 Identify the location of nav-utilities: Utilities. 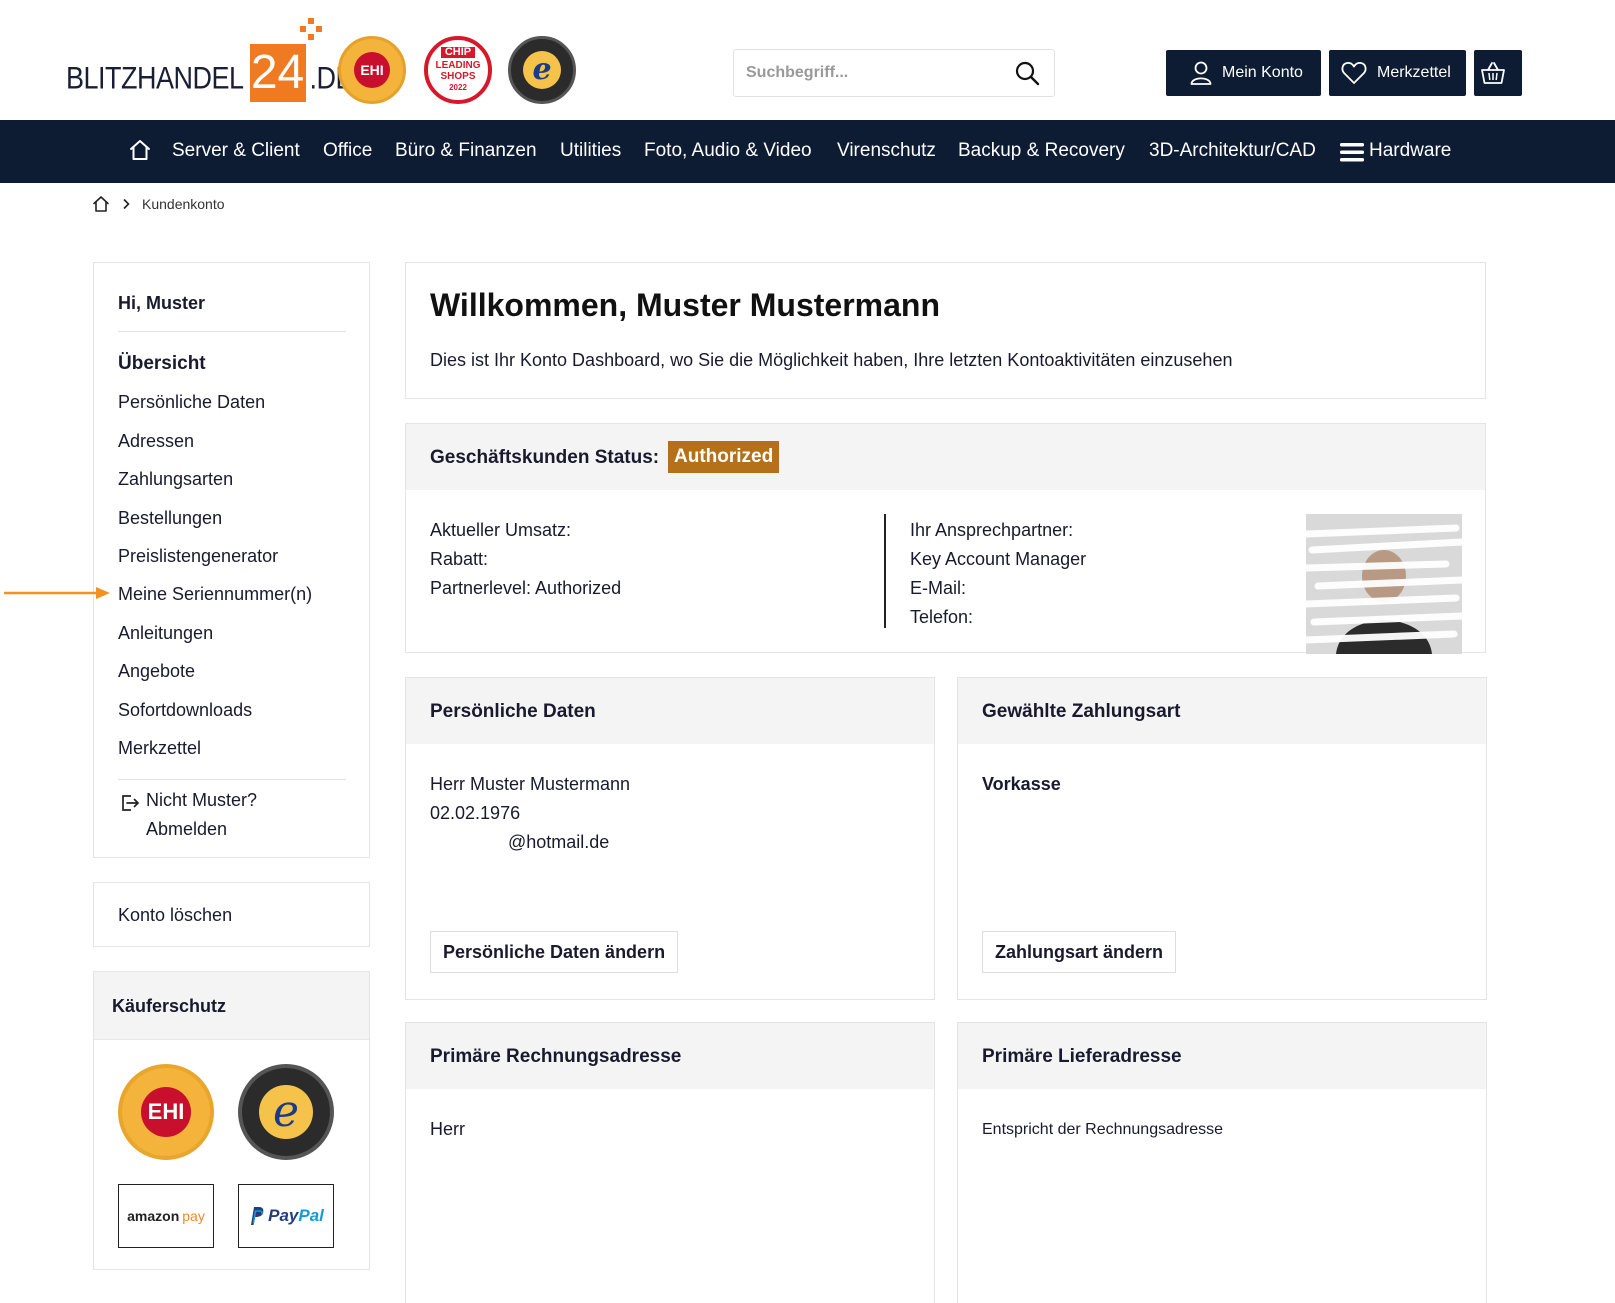
(590, 151).